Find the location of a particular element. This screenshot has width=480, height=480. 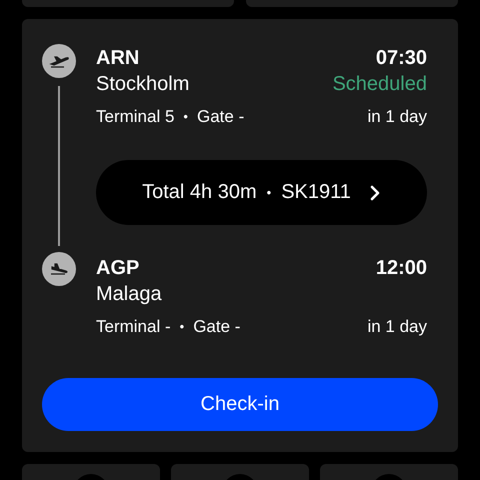

check-in-button: Check-in is located at coordinates (240, 404).